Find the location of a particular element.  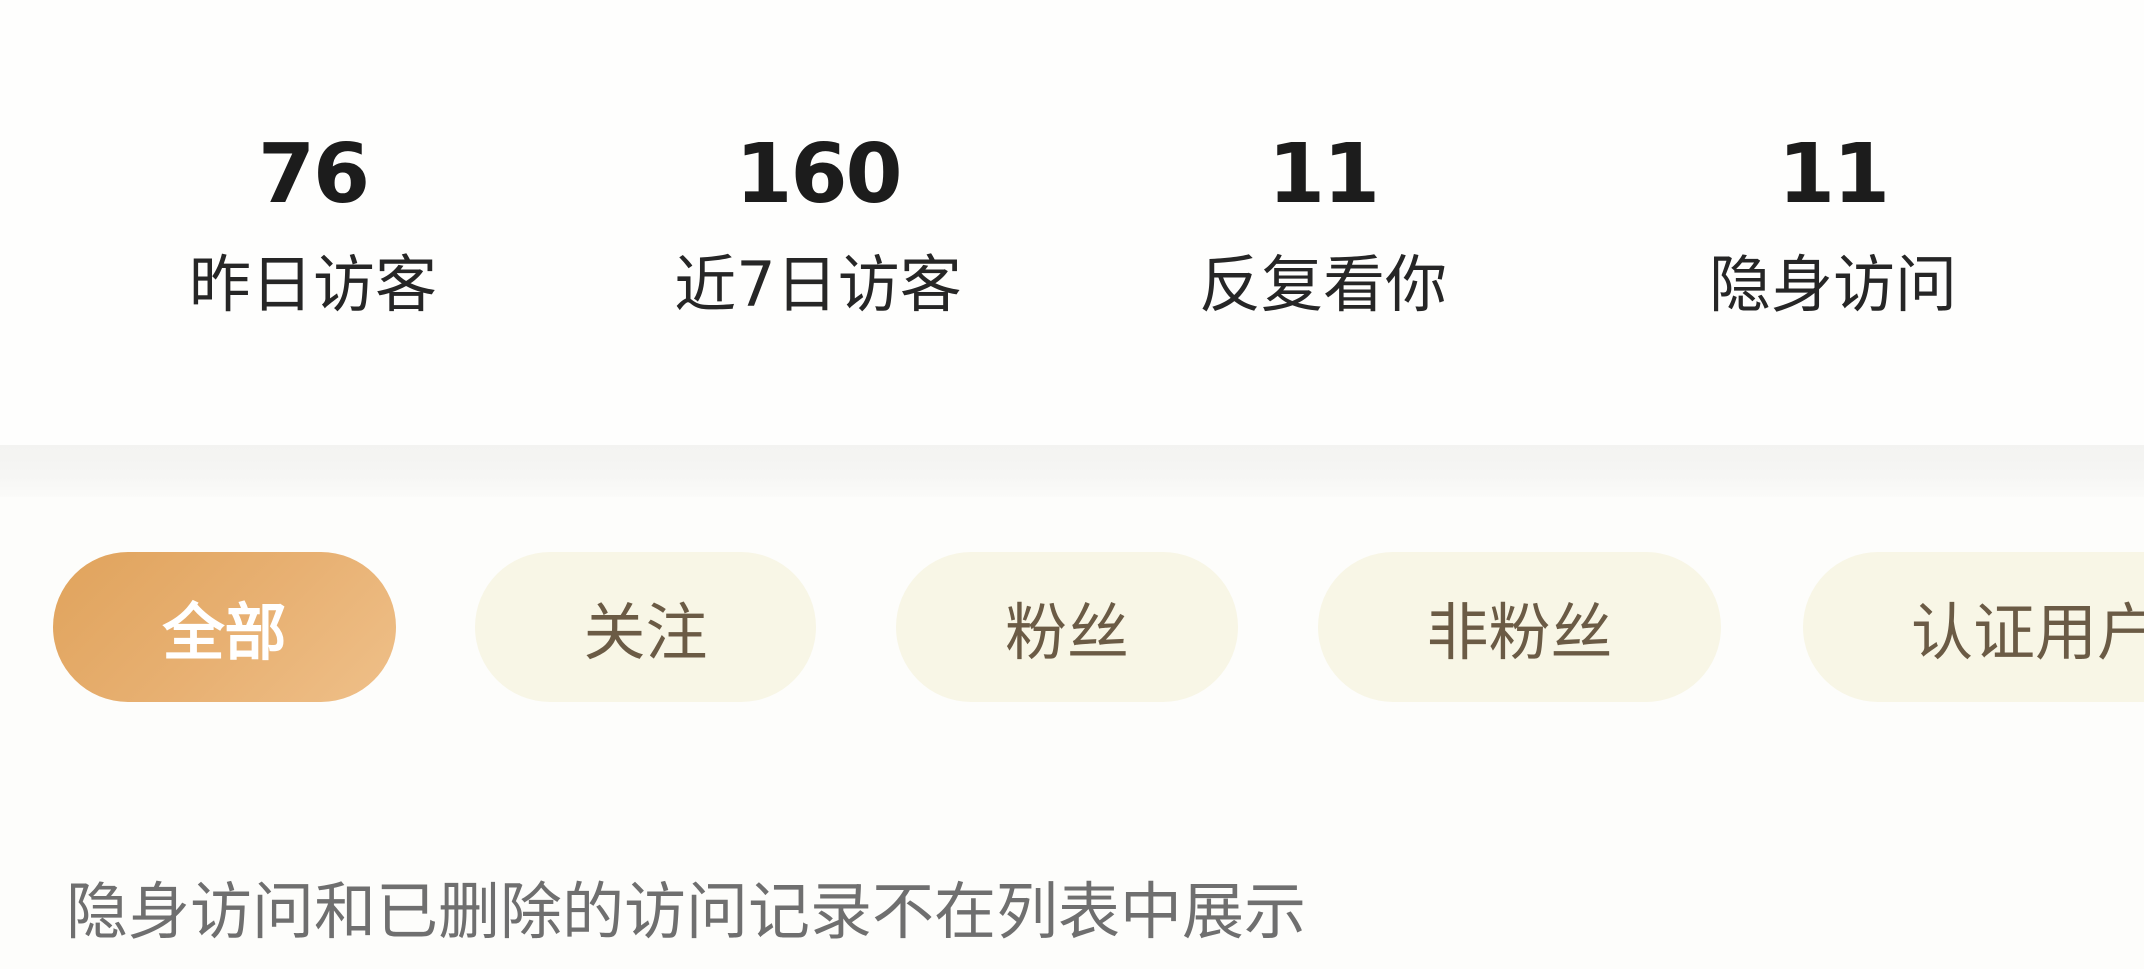

tab-fans: 粉丝 is located at coordinates (1067, 627).